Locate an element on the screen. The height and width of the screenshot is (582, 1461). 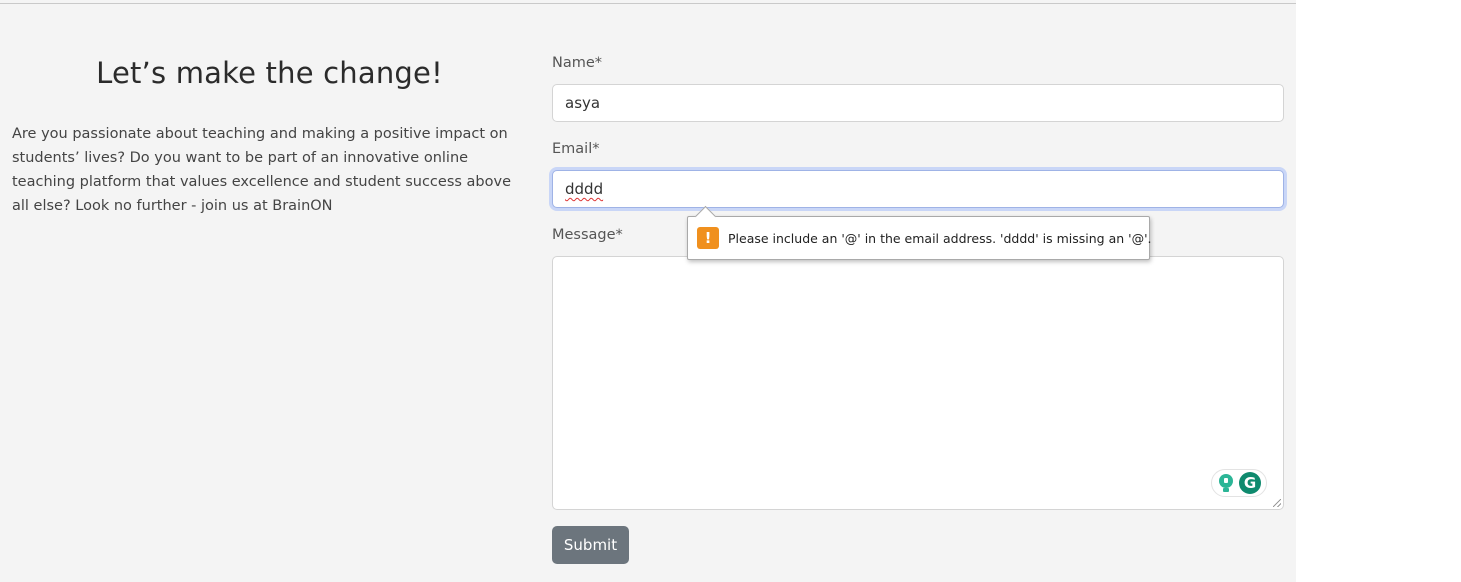
grammarly-icon: G is located at coordinates (1250, 483).